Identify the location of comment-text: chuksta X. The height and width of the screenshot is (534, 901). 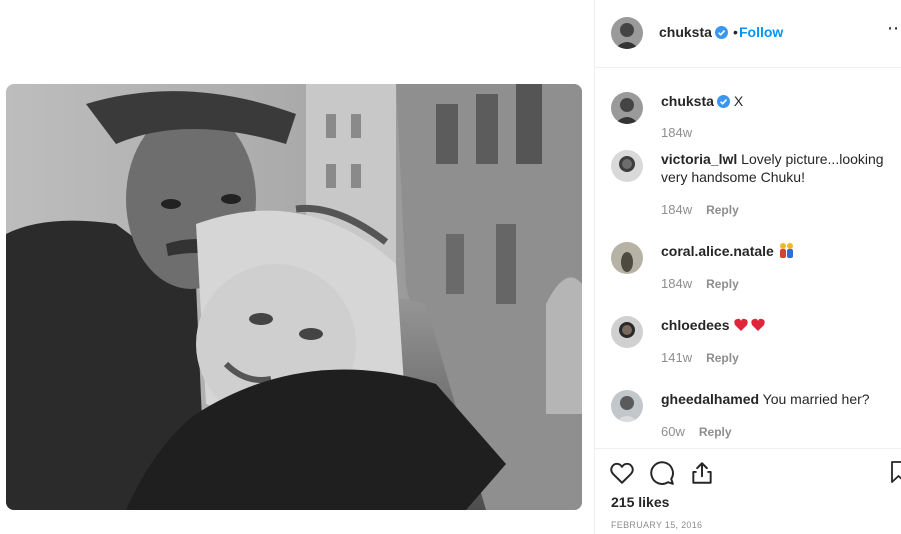
(776, 101).